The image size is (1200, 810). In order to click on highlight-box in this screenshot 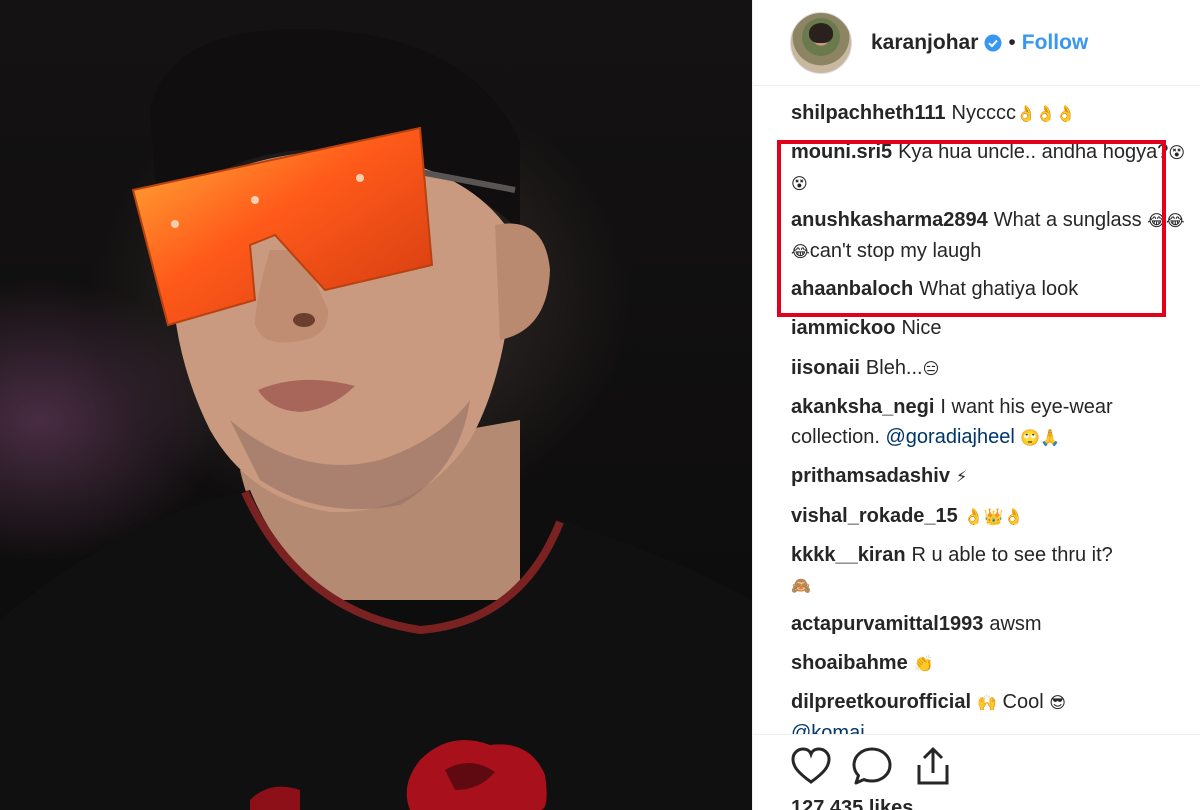, I will do `click(971, 228)`.